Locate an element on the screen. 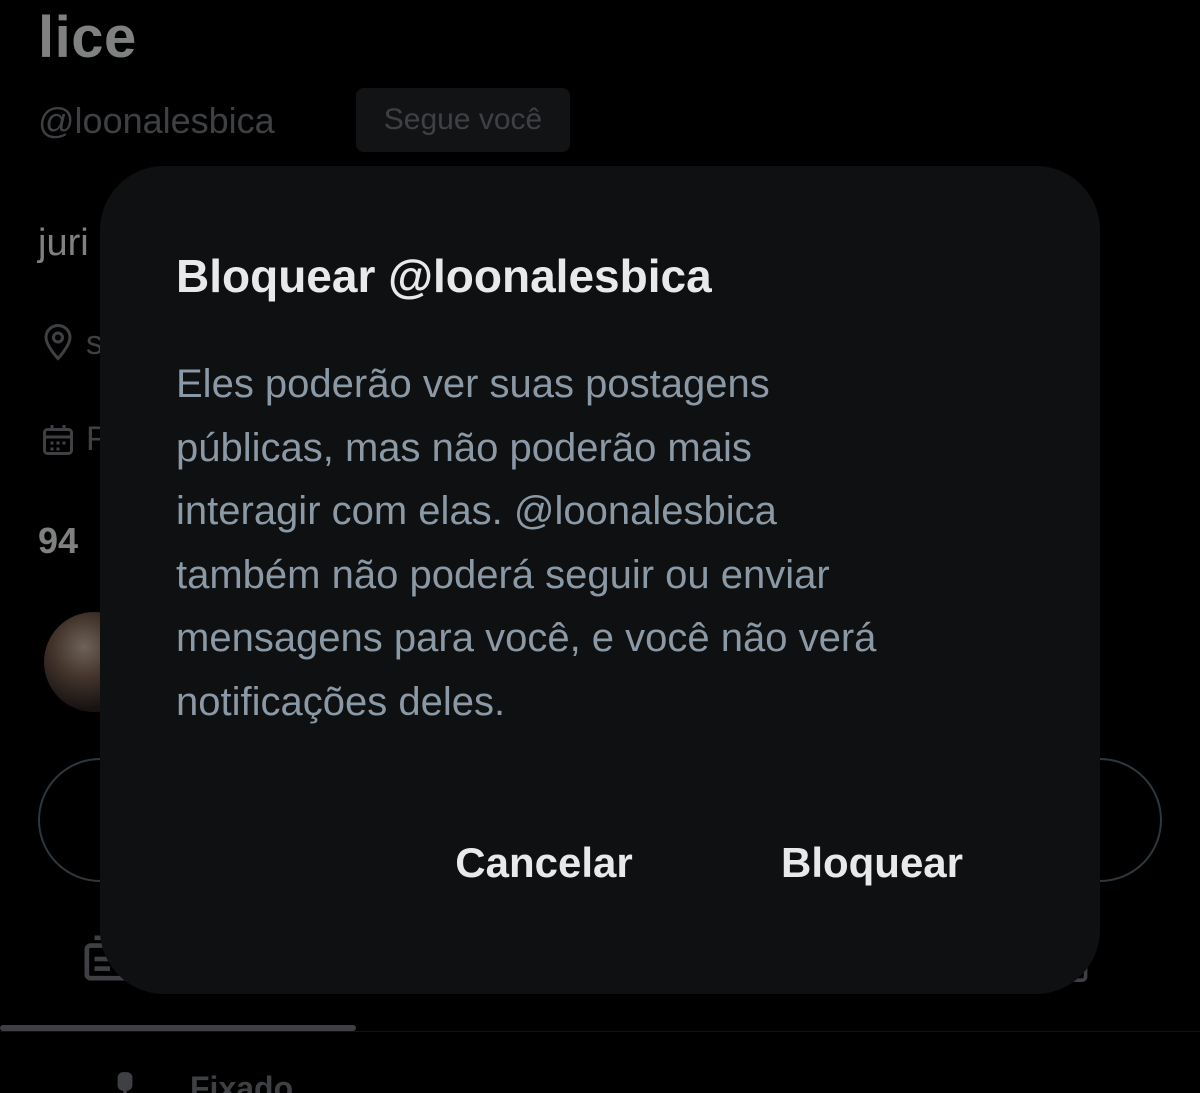  dialog-message-line: interagir com elas. @loonalesbica is located at coordinates (476, 511).